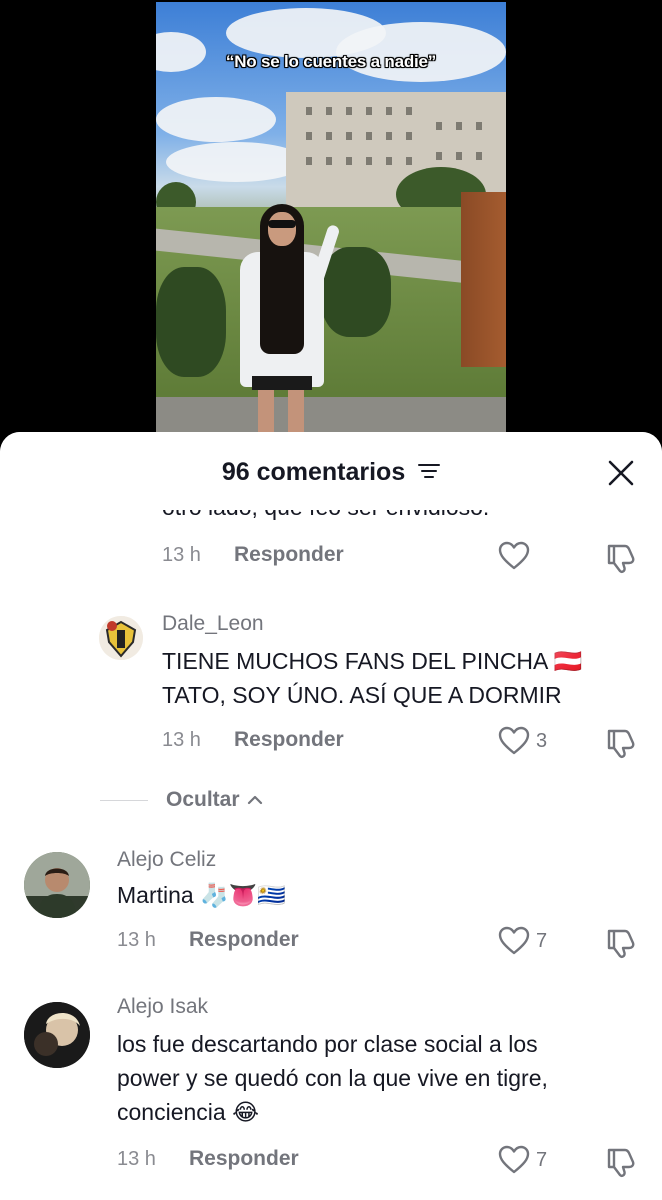  What do you see at coordinates (313, 472) in the screenshot?
I see `comments-count-label: 96 comentarios` at bounding box center [313, 472].